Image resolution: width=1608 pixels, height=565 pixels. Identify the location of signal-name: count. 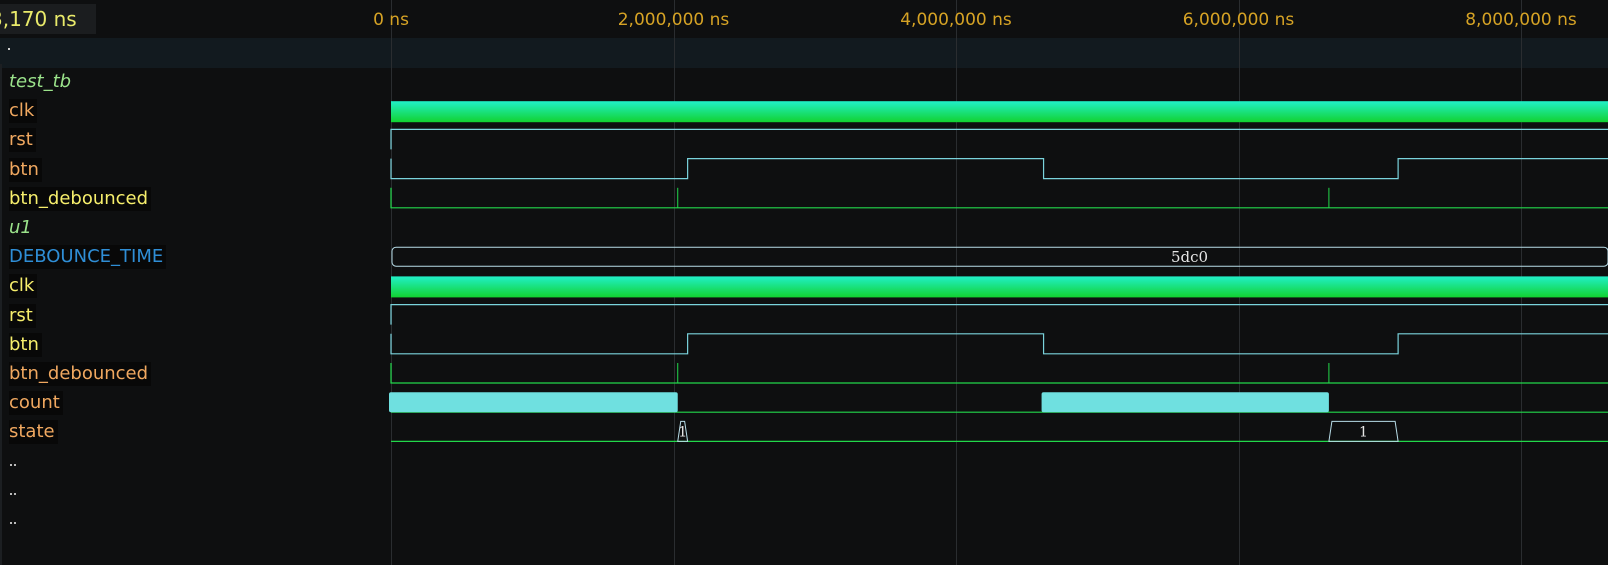
(36, 403).